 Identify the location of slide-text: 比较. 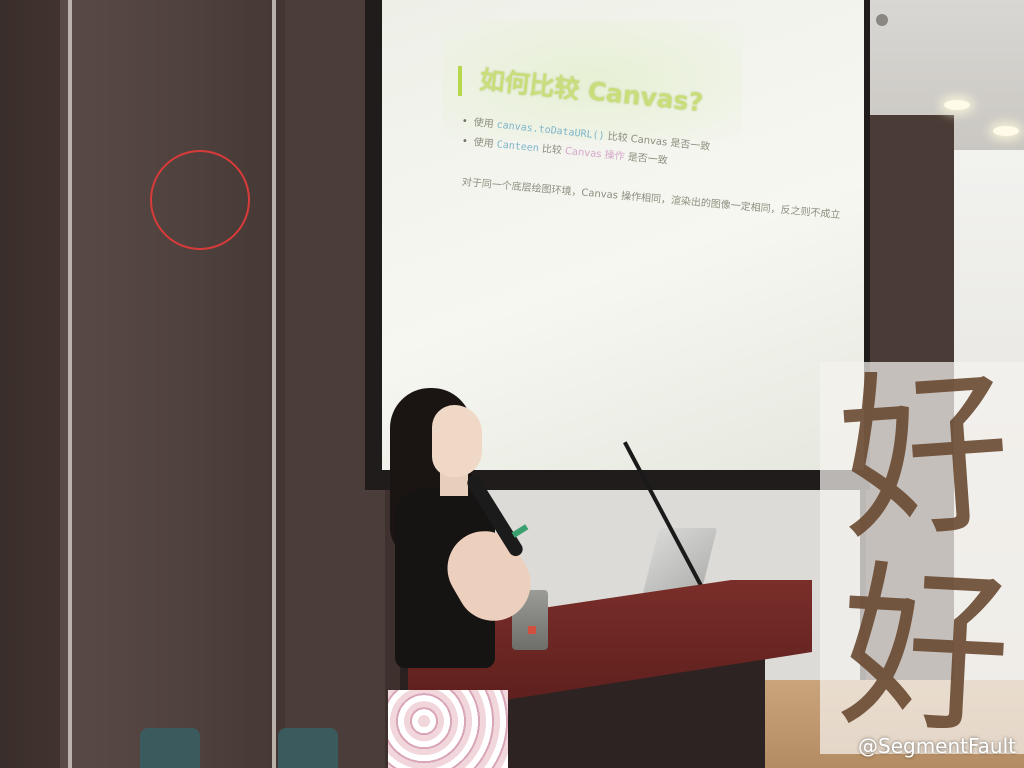
(552, 150).